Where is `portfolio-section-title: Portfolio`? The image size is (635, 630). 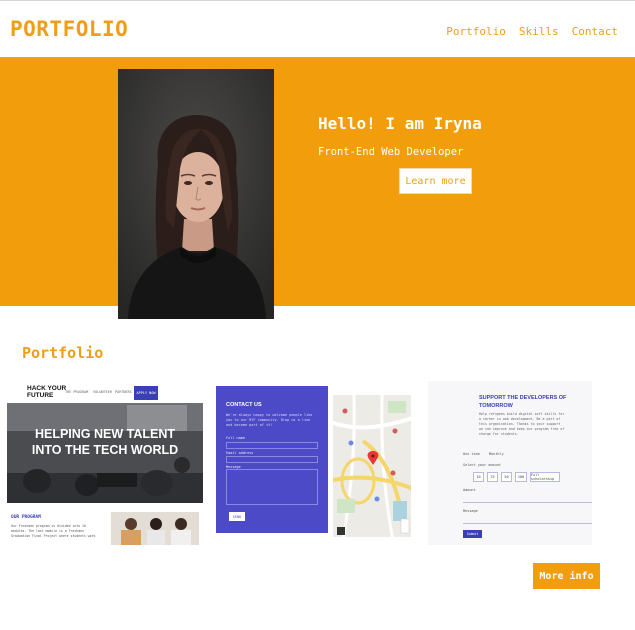 portfolio-section-title: Portfolio is located at coordinates (63, 353).